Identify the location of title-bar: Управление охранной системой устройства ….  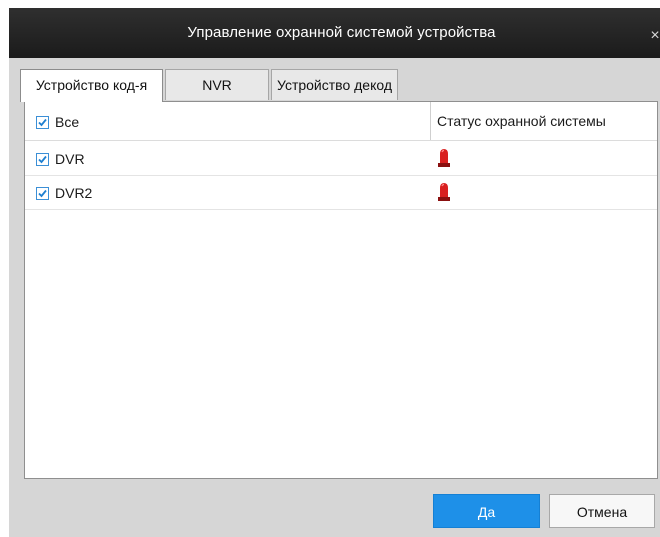
(334, 33).